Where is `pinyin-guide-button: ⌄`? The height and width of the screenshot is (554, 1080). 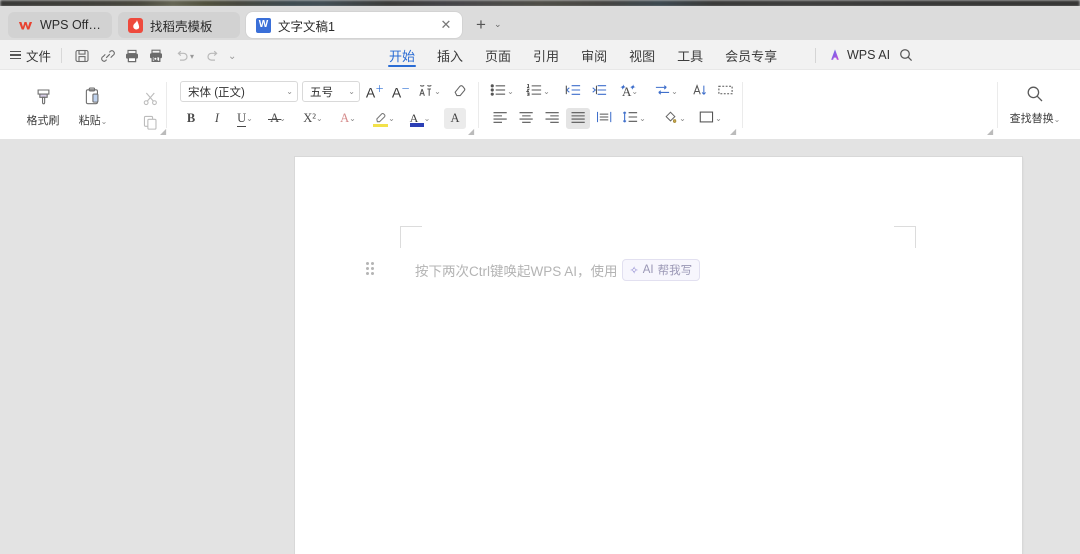
pinyin-guide-button: ⌄ is located at coordinates (429, 91).